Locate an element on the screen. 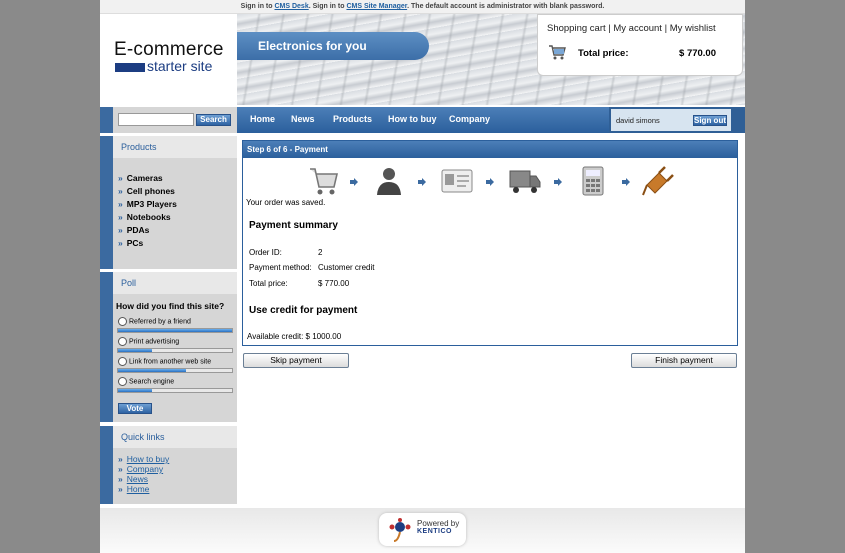  finish-payment-button: Finish payment is located at coordinates (684, 360).